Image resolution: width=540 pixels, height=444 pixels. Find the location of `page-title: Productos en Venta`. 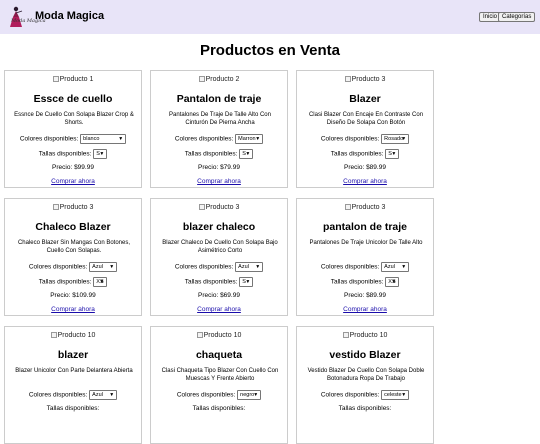

page-title: Productos en Venta is located at coordinates (270, 50).